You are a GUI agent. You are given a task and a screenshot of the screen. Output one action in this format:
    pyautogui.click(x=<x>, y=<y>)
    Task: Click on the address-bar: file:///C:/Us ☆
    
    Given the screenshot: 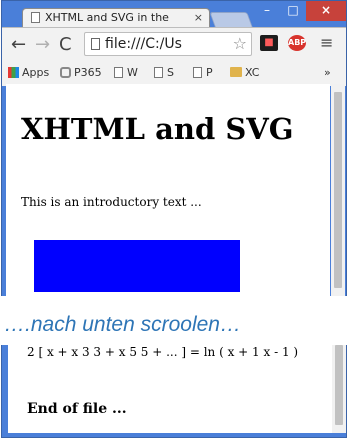 What is the action you would take?
    pyautogui.click(x=168, y=44)
    